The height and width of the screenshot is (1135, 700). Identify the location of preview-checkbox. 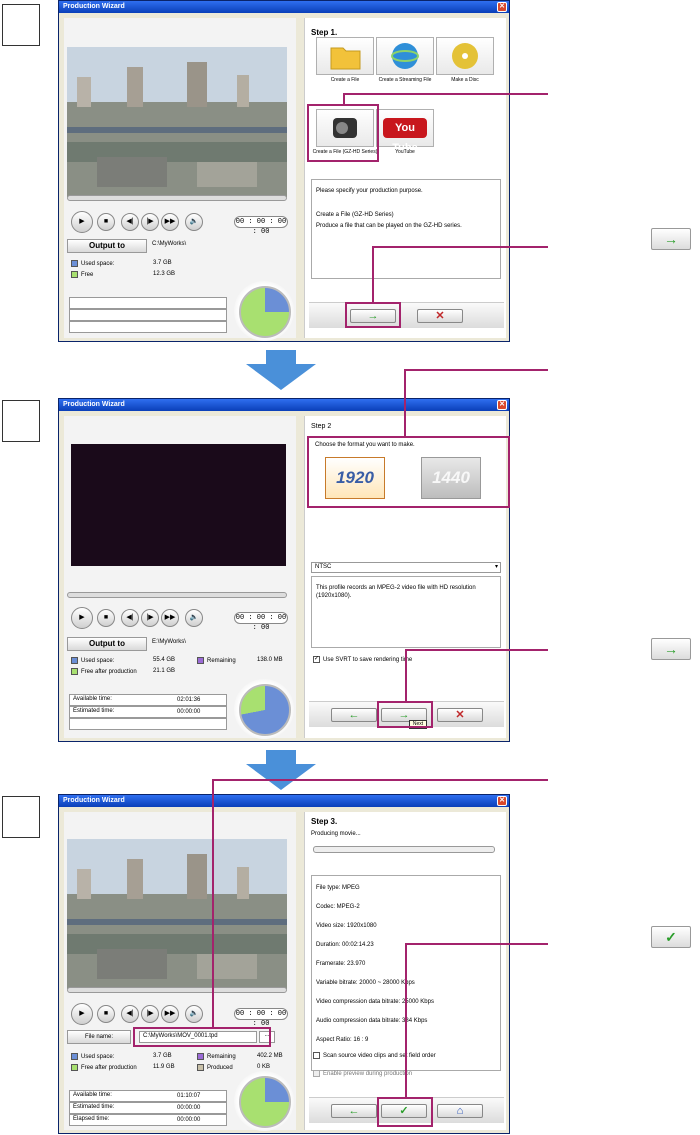
(316, 1073).